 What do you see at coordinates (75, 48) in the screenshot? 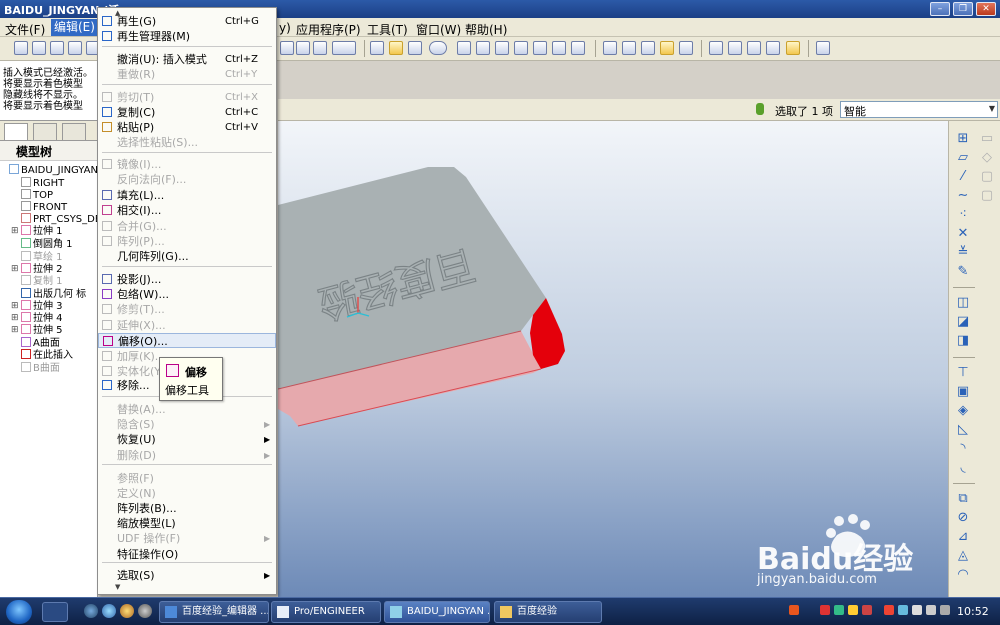
I see `print-icon` at bounding box center [75, 48].